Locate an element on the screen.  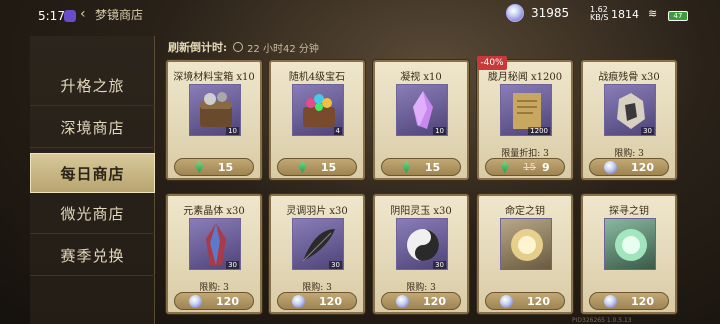
currency-value: 31985 is located at coordinates (550, 13).